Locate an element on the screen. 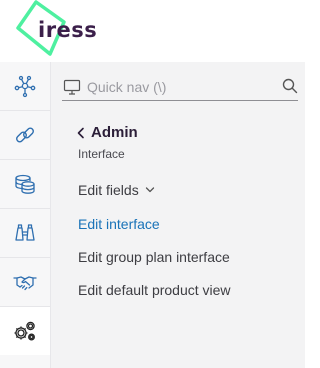  menu-item-edit-default-product-view: Edit default product view is located at coordinates (154, 290).